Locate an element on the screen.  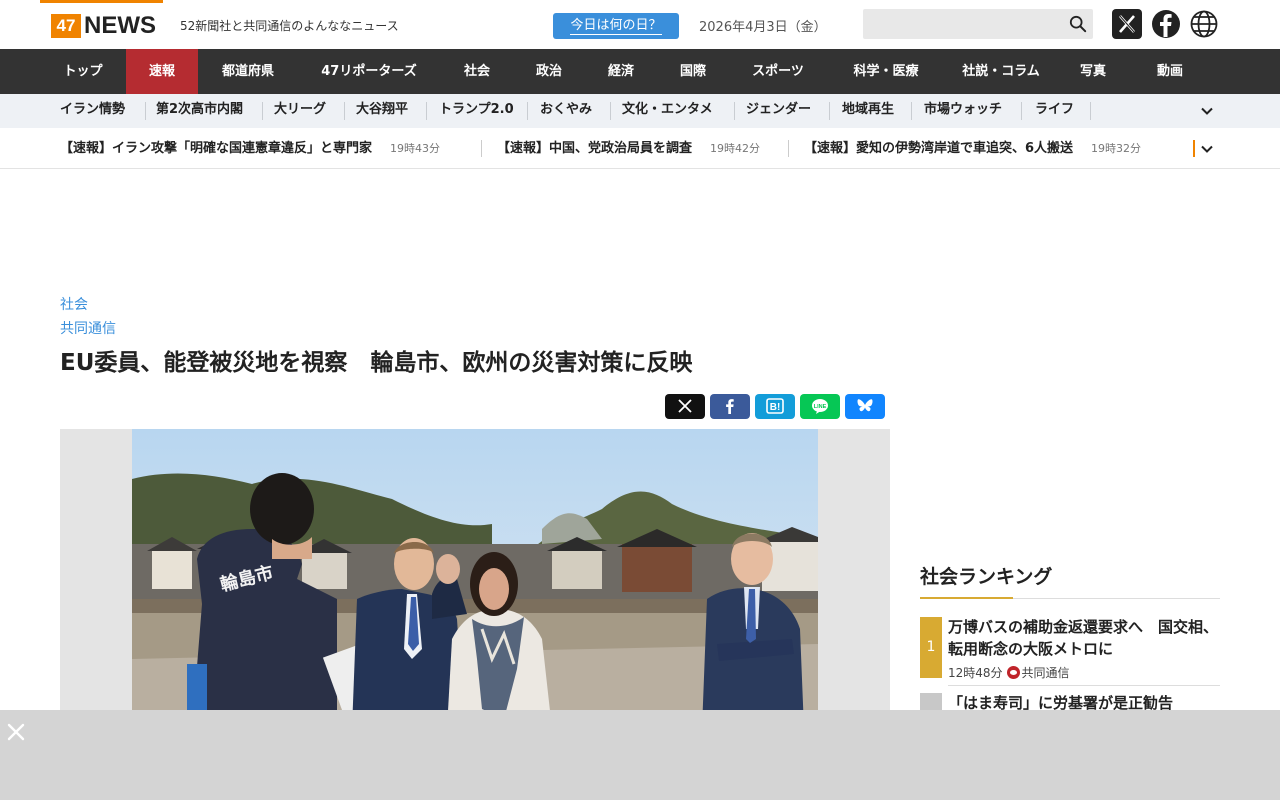
breaking-news-item: 【速報】イラン攻撃「明確な国連憲章違反」と専門家 19時43分 is located at coordinates (250, 148).